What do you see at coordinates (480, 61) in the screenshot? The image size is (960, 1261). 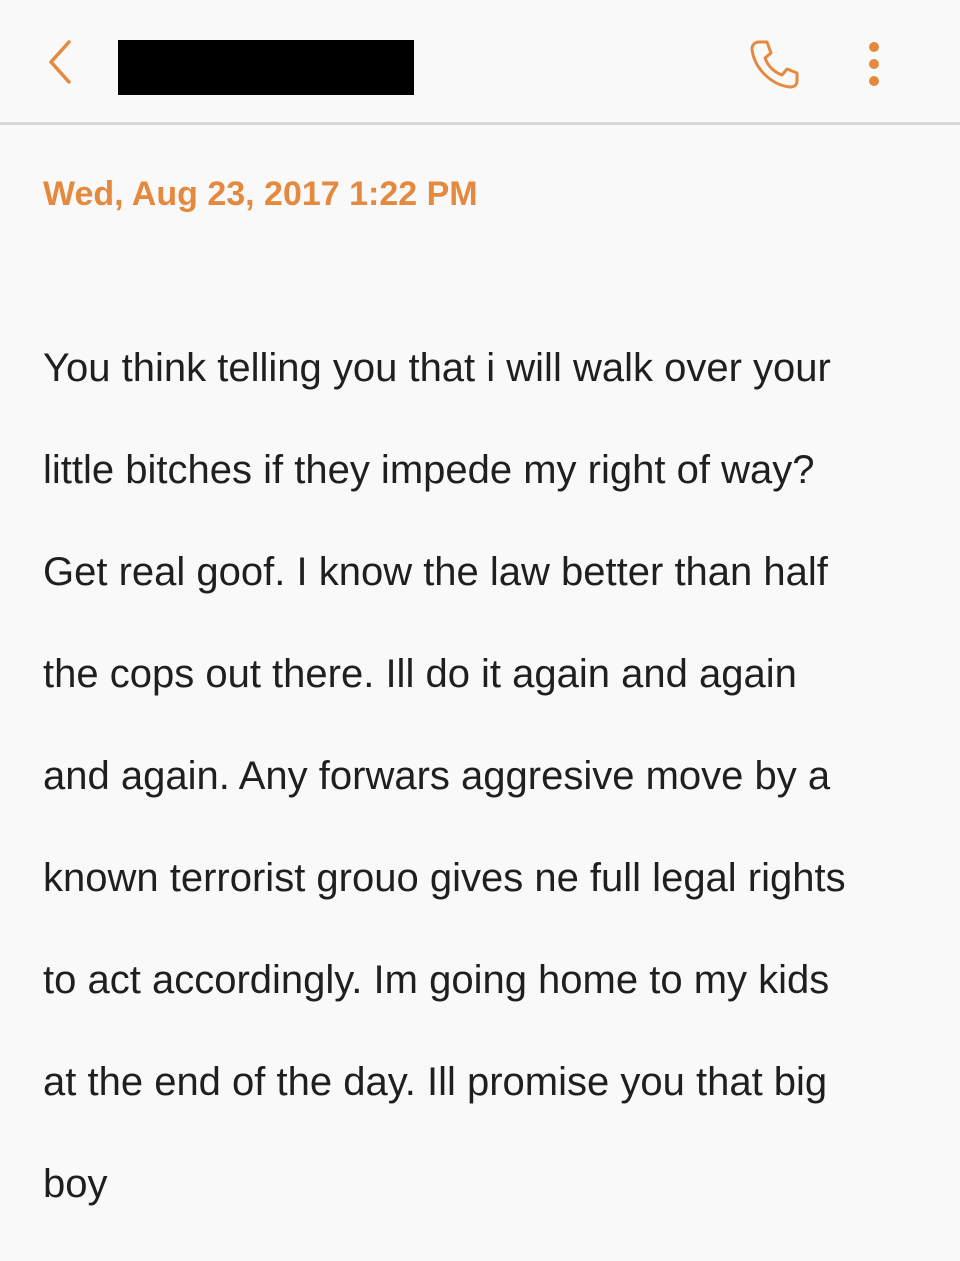 I see `app-bar` at bounding box center [480, 61].